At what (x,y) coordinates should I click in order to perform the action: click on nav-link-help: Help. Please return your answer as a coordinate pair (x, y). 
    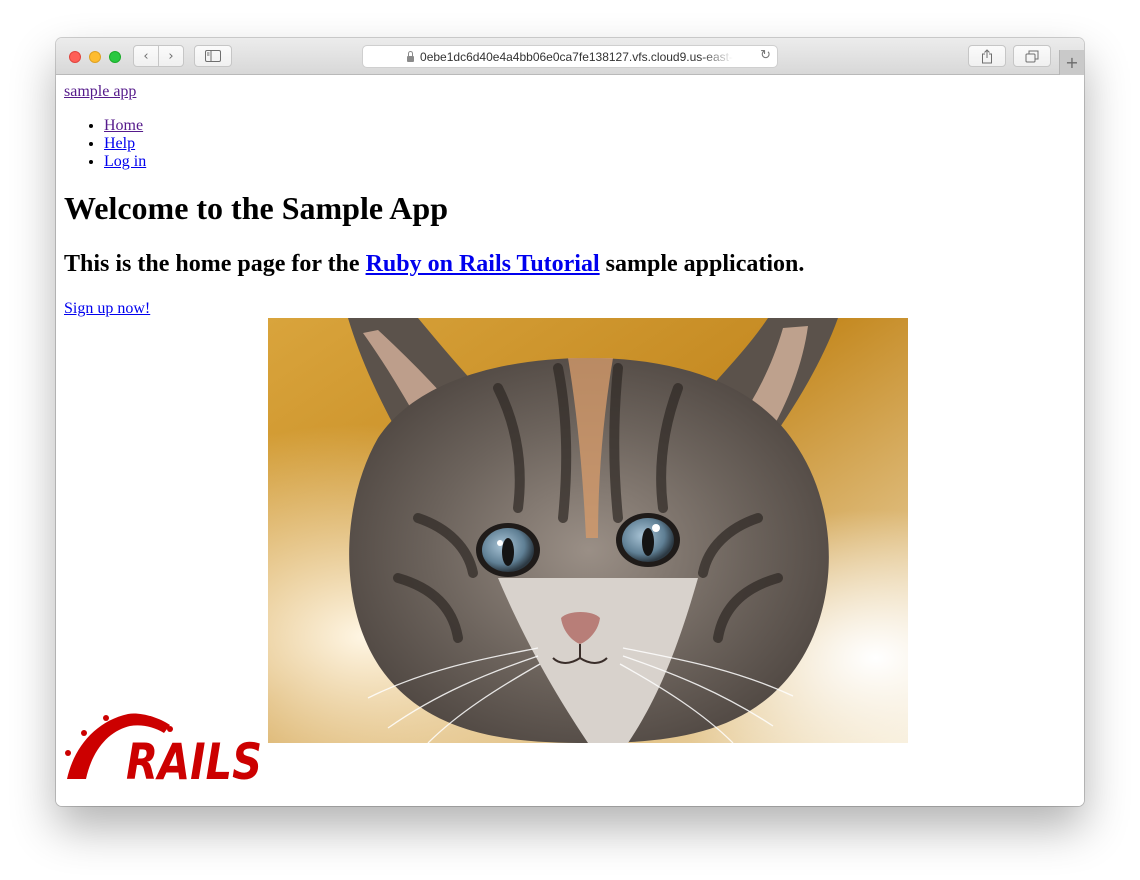
    Looking at the image, I should click on (119, 143).